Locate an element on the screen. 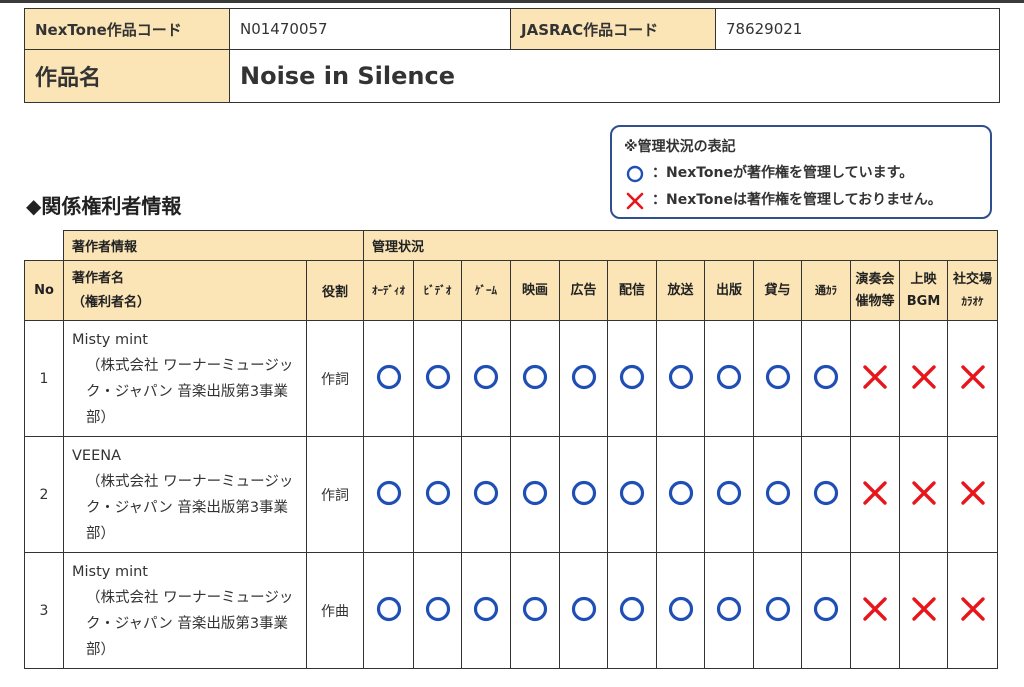  column-header: 広告 is located at coordinates (584, 290).